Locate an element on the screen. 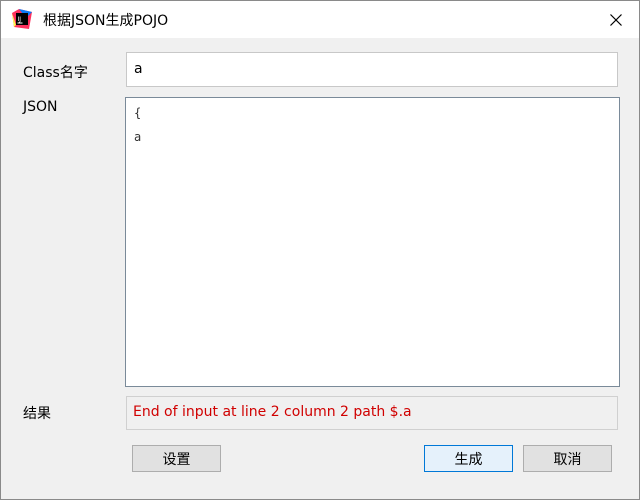 The height and width of the screenshot is (500, 640). generate-button: 生成 is located at coordinates (468, 458).